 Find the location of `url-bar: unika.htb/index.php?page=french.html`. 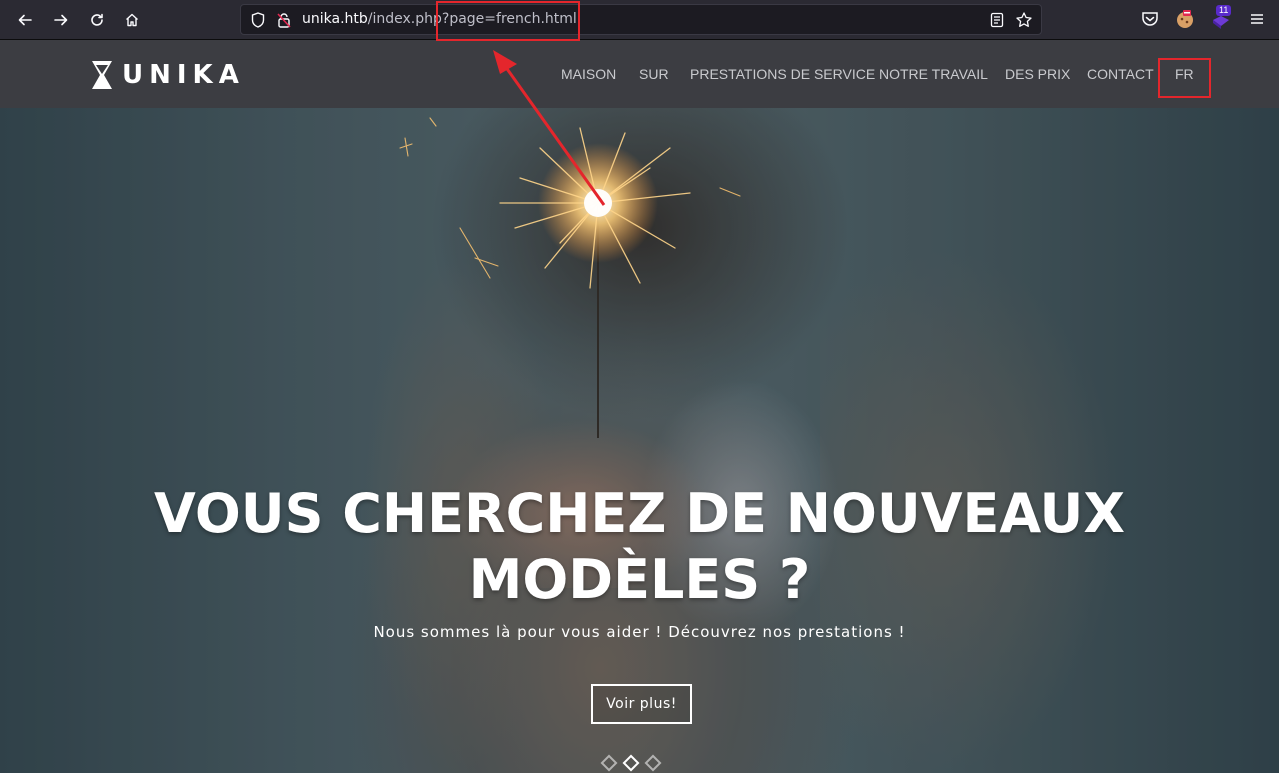

url-bar: unika.htb/index.php?page=french.html is located at coordinates (641, 19).